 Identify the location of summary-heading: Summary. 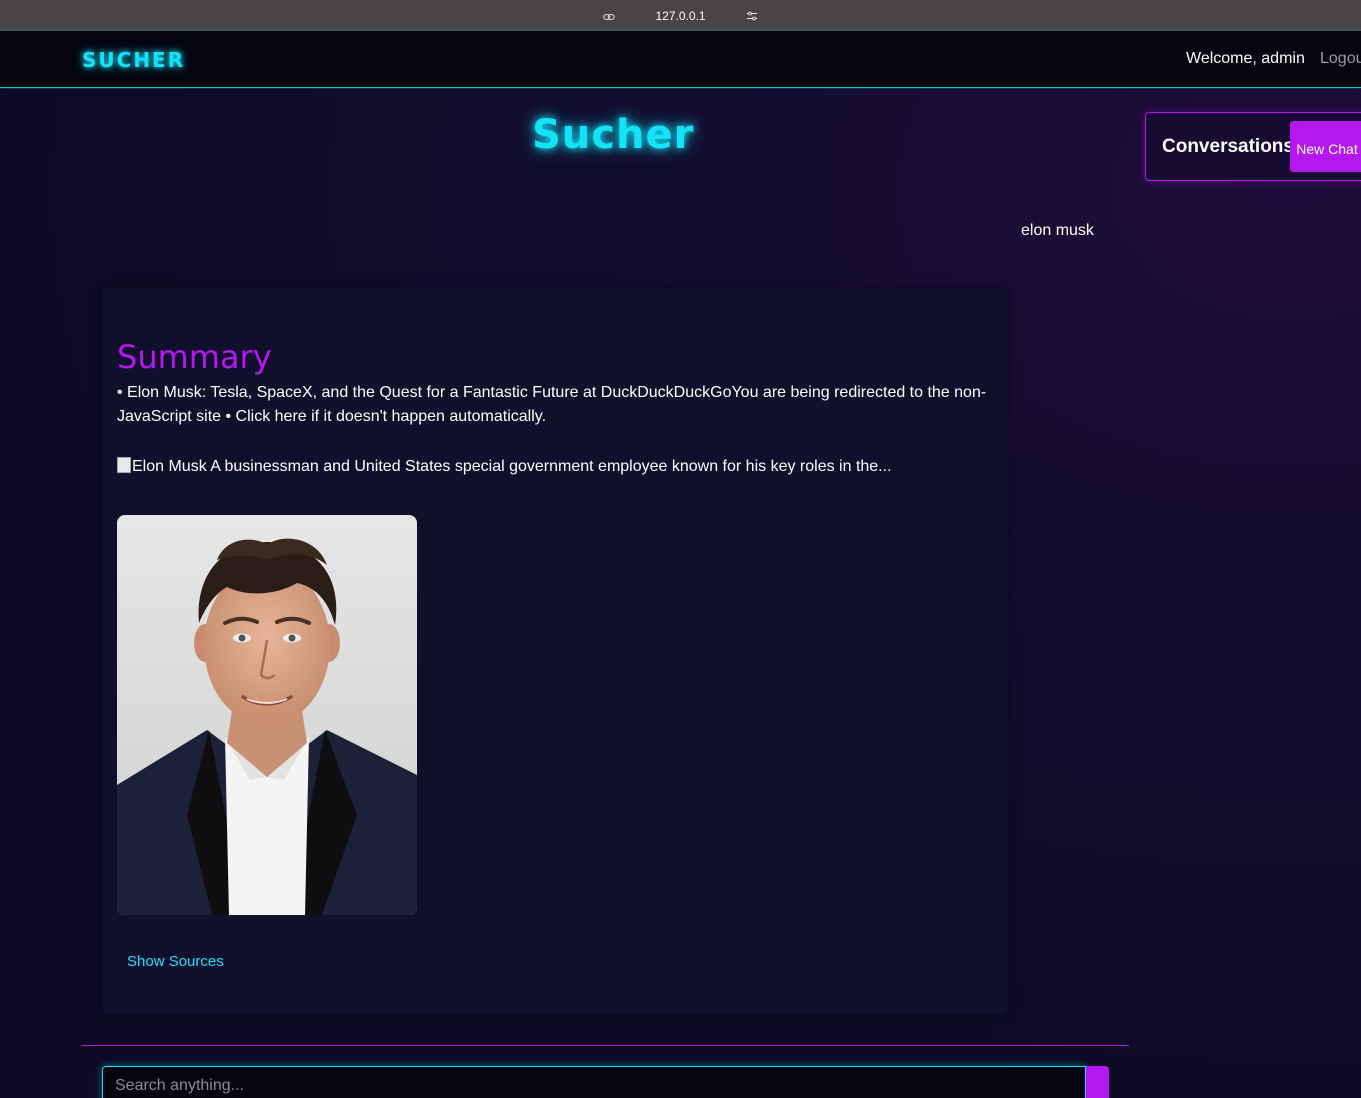
(194, 357).